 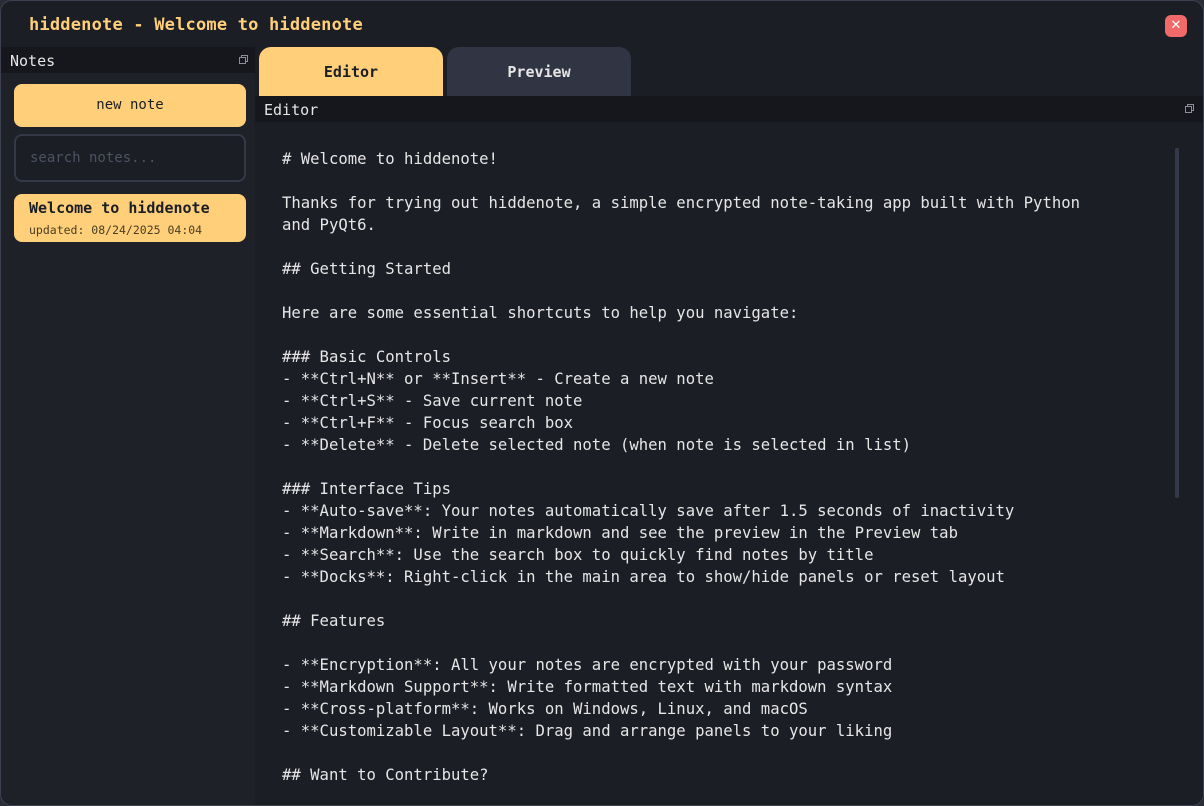 I want to click on editor-panel-title: Editor, so click(x=291, y=110).